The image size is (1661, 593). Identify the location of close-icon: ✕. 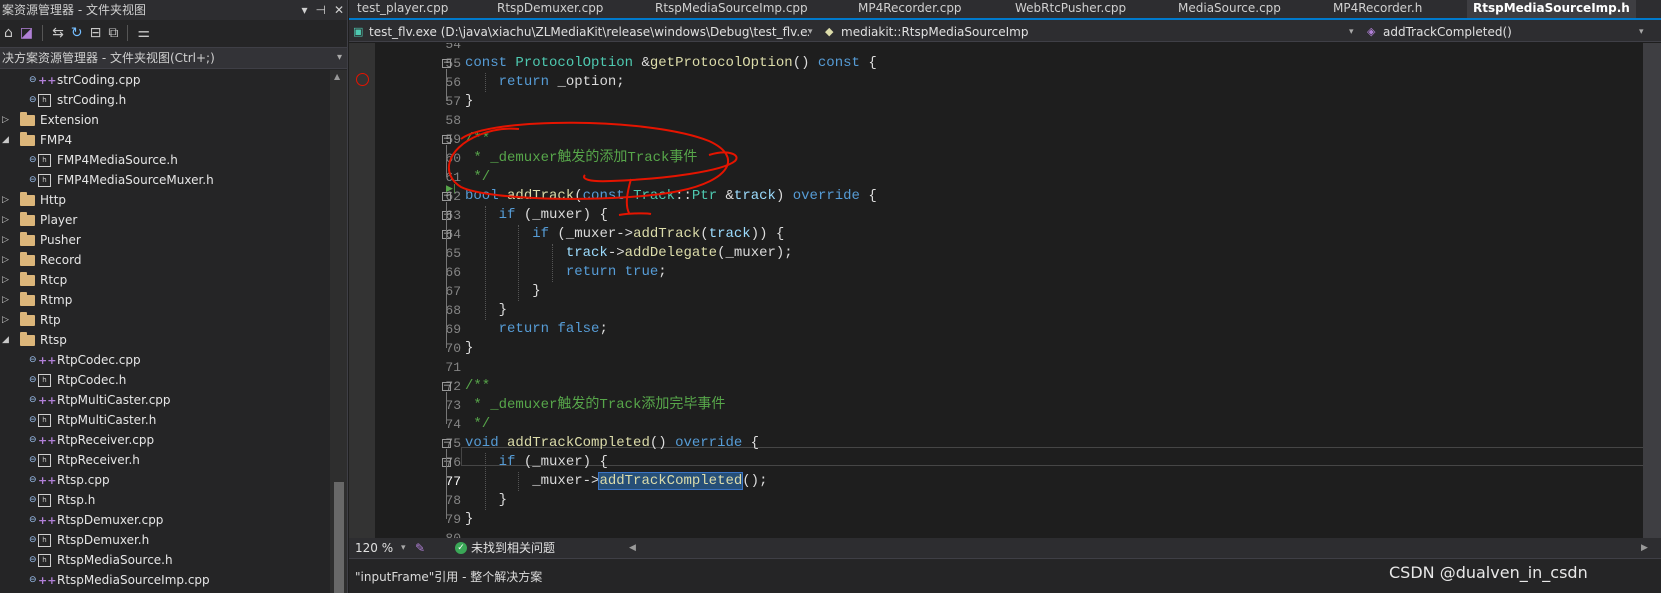
(339, 10).